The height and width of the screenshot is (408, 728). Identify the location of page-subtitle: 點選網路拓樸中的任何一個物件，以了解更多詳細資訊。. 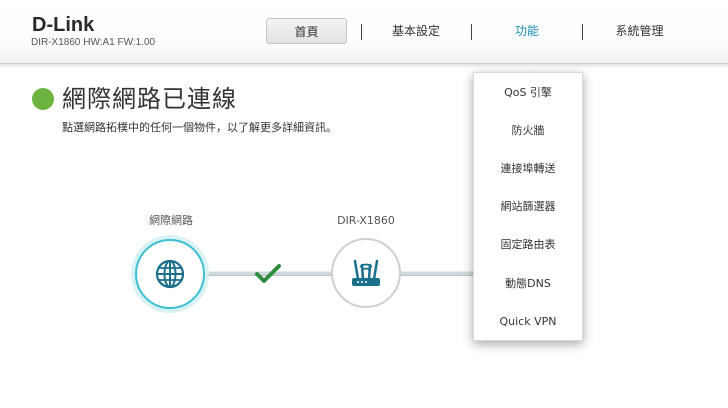
(199, 127).